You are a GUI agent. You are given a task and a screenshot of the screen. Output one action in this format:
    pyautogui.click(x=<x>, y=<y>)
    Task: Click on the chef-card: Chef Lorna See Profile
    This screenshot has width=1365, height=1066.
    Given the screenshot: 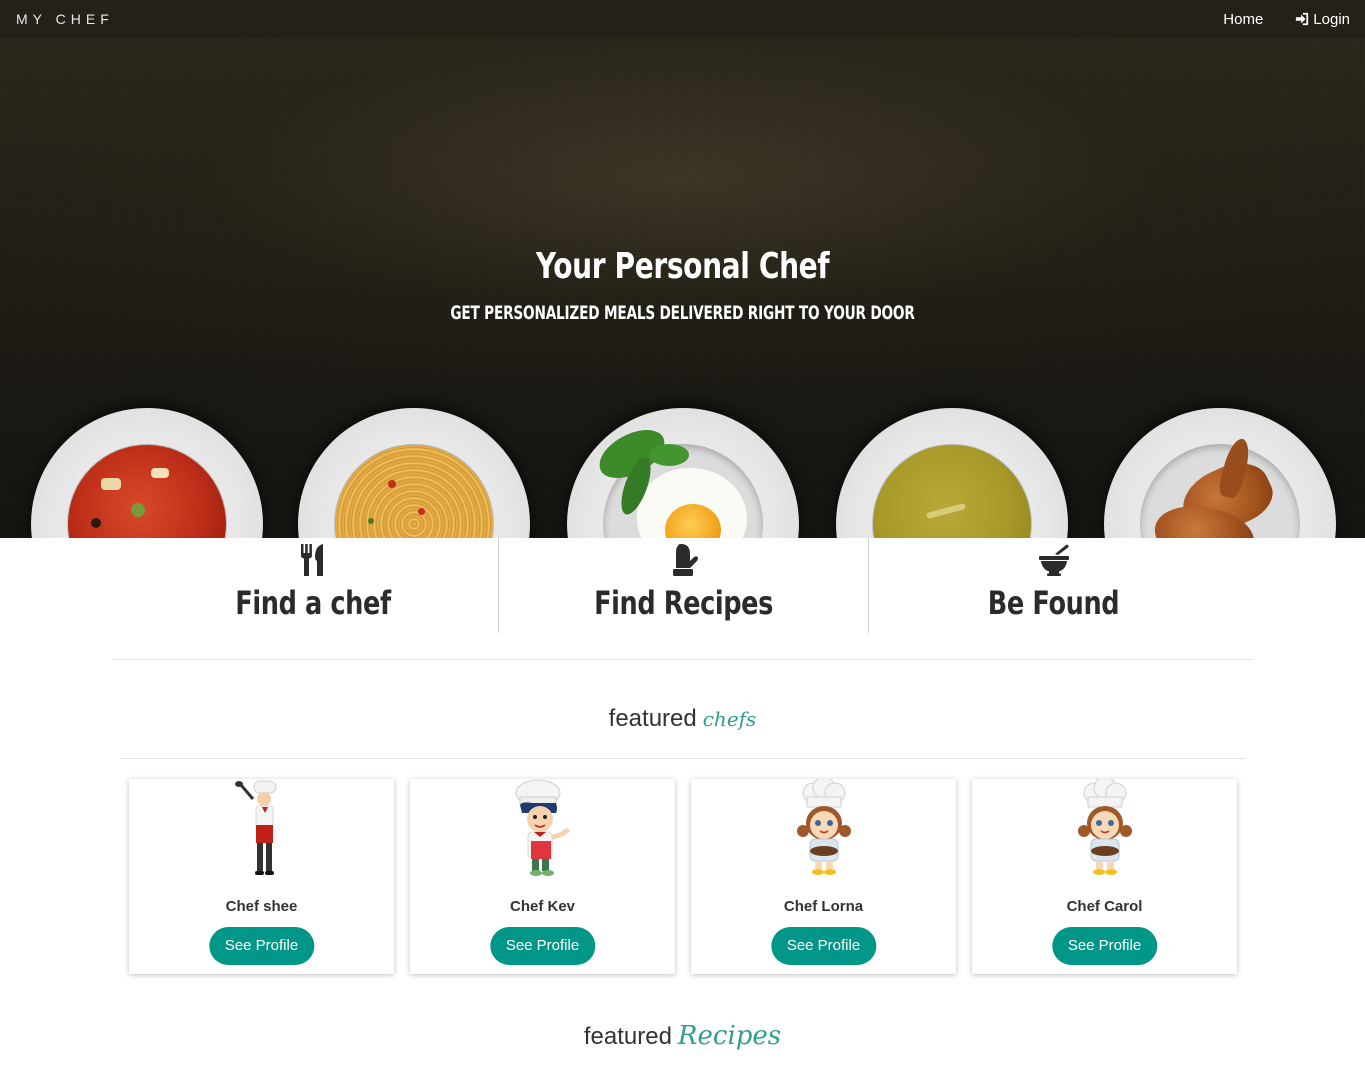 What is the action you would take?
    pyautogui.click(x=823, y=876)
    